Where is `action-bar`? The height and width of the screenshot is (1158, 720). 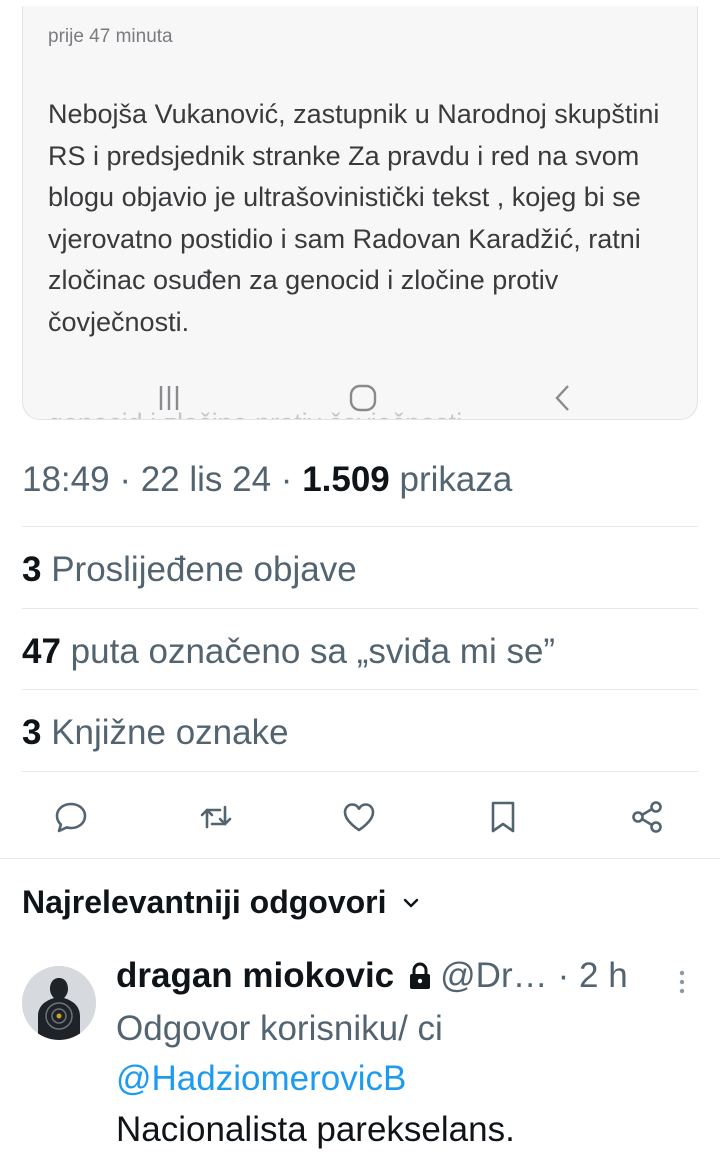
action-bar is located at coordinates (360, 817).